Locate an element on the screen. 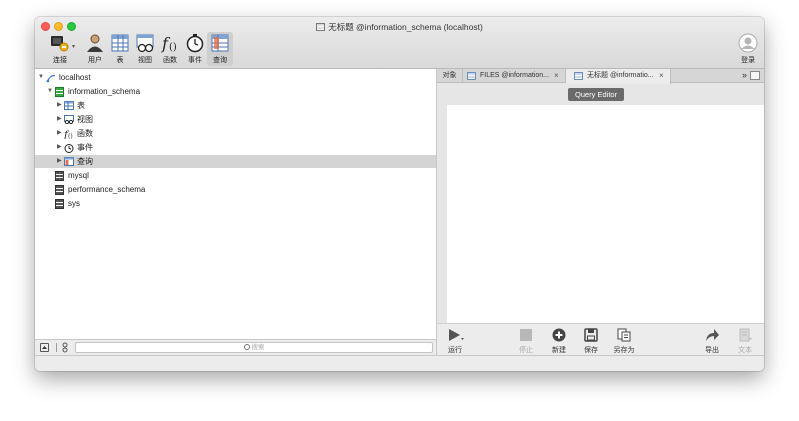 The height and width of the screenshot is (421, 799). query-node-icon is located at coordinates (69, 161).